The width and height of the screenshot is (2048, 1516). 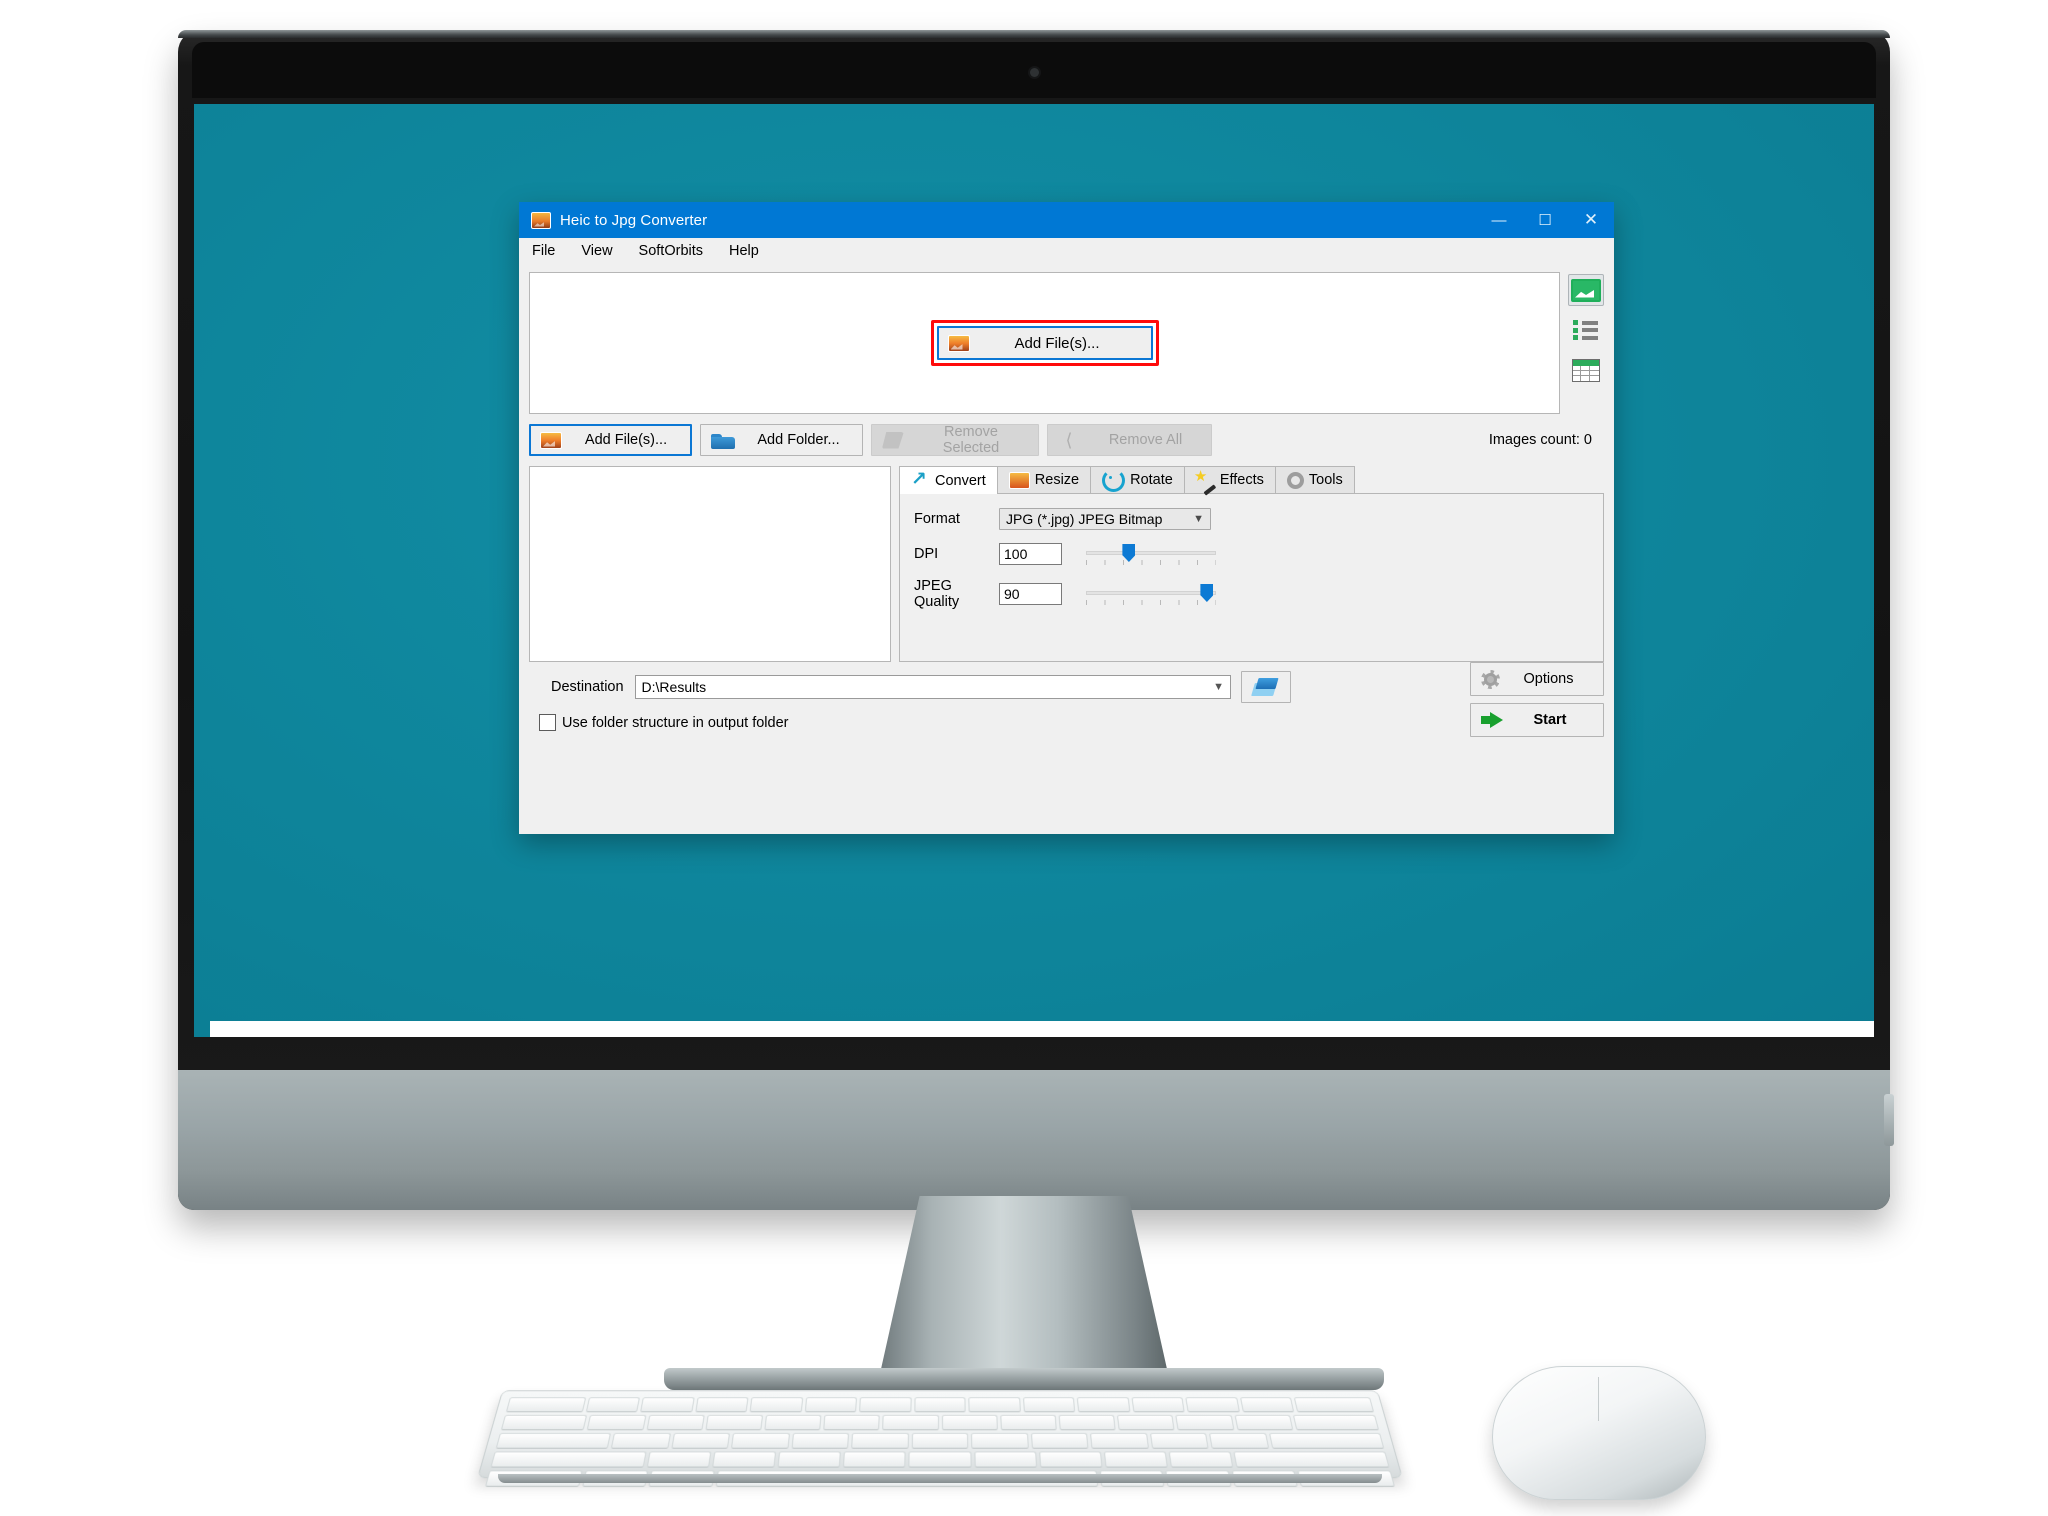 What do you see at coordinates (960, 480) in the screenshot?
I see `tab-convert-label: Convert` at bounding box center [960, 480].